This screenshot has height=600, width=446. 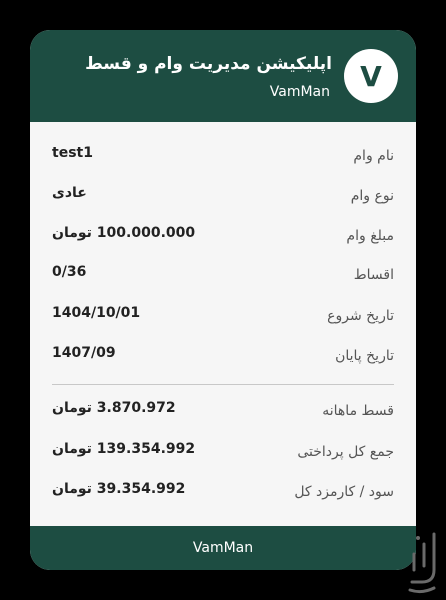 What do you see at coordinates (223, 455) in the screenshot?
I see `summary-row-total-payment: جمع کل پرداختی 139.354.992 تومان` at bounding box center [223, 455].